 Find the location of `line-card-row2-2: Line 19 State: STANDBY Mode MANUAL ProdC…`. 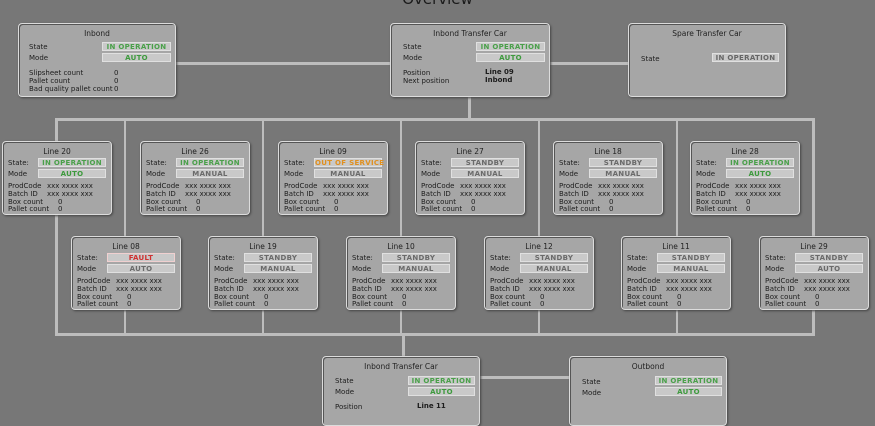

line-card-row2-2: Line 19 State: STANDBY Mode MANUAL ProdC… is located at coordinates (263, 273).